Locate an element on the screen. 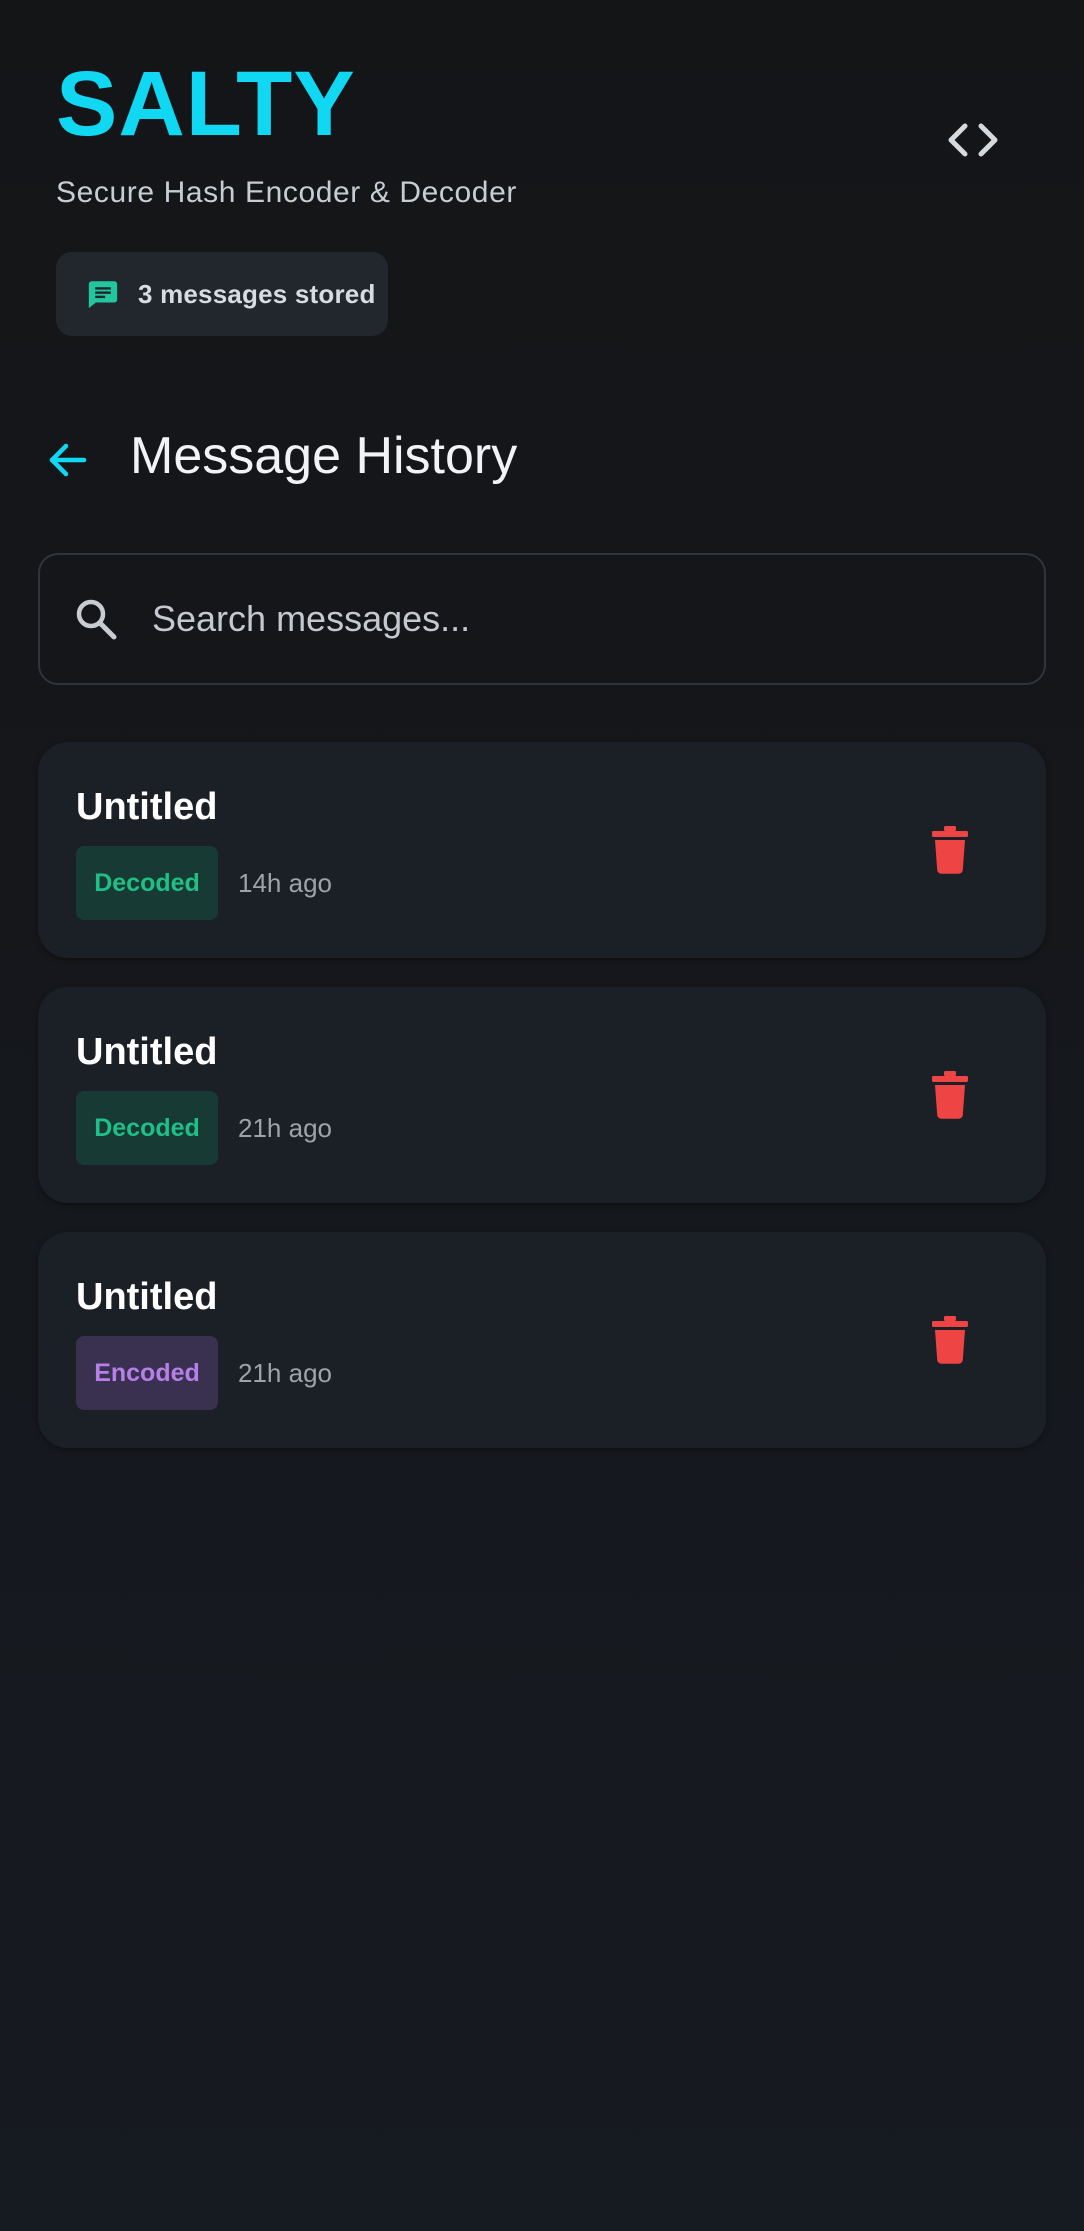 This screenshot has height=2231, width=1084. arrow-back-icon is located at coordinates (68, 460).